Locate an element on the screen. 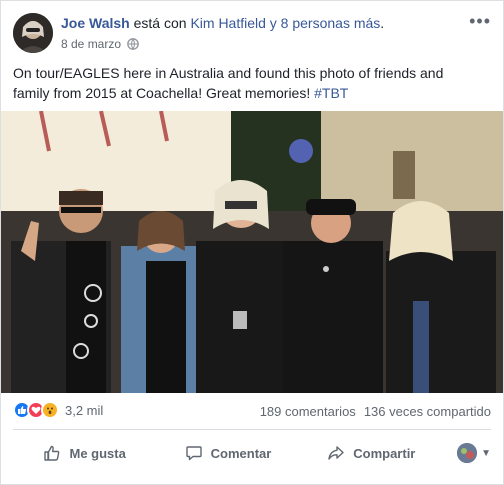  wow-reaction-icon is located at coordinates (50, 410).